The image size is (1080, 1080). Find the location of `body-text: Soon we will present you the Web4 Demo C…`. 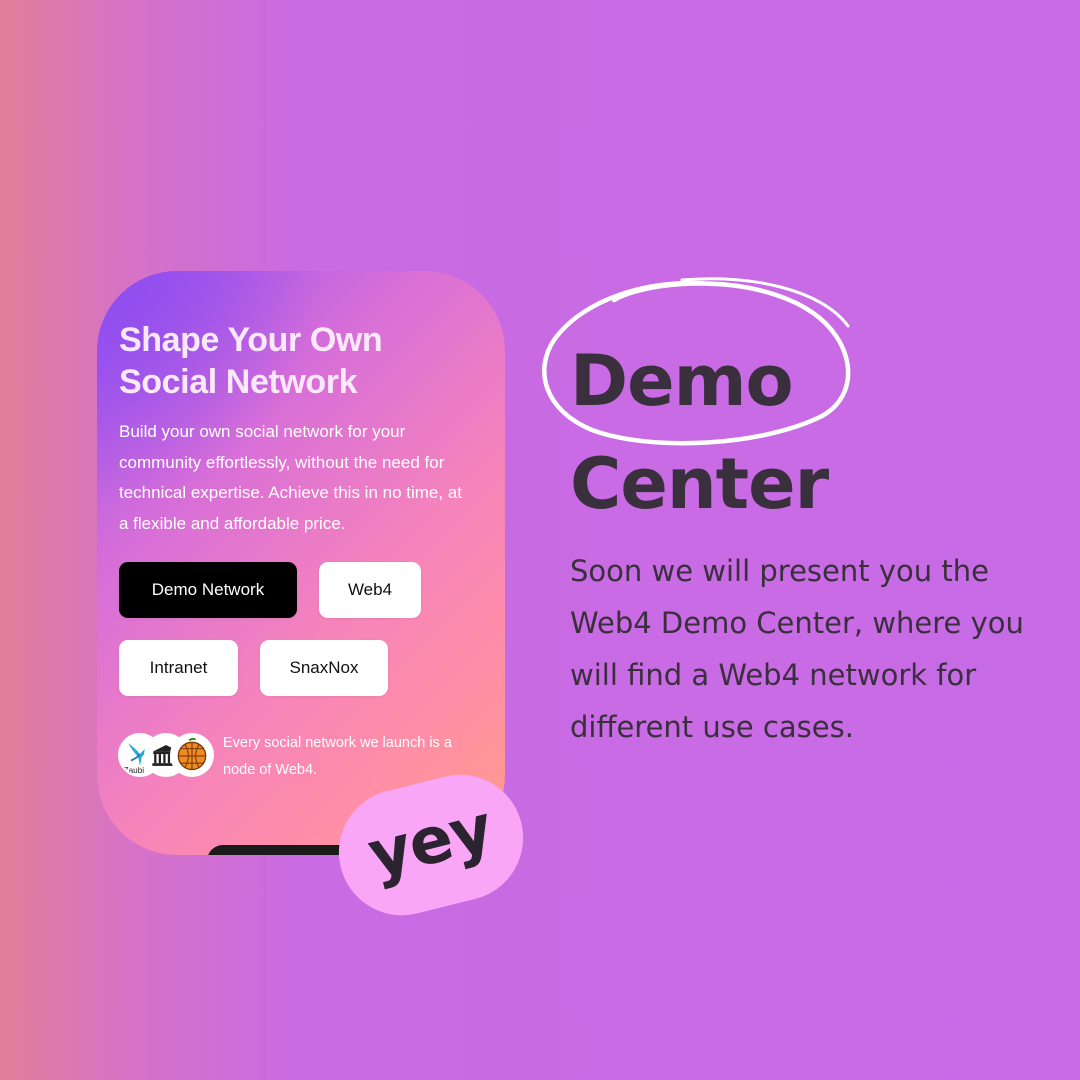

body-text: Soon we will present you the Web4 Demo C… is located at coordinates (797, 649).